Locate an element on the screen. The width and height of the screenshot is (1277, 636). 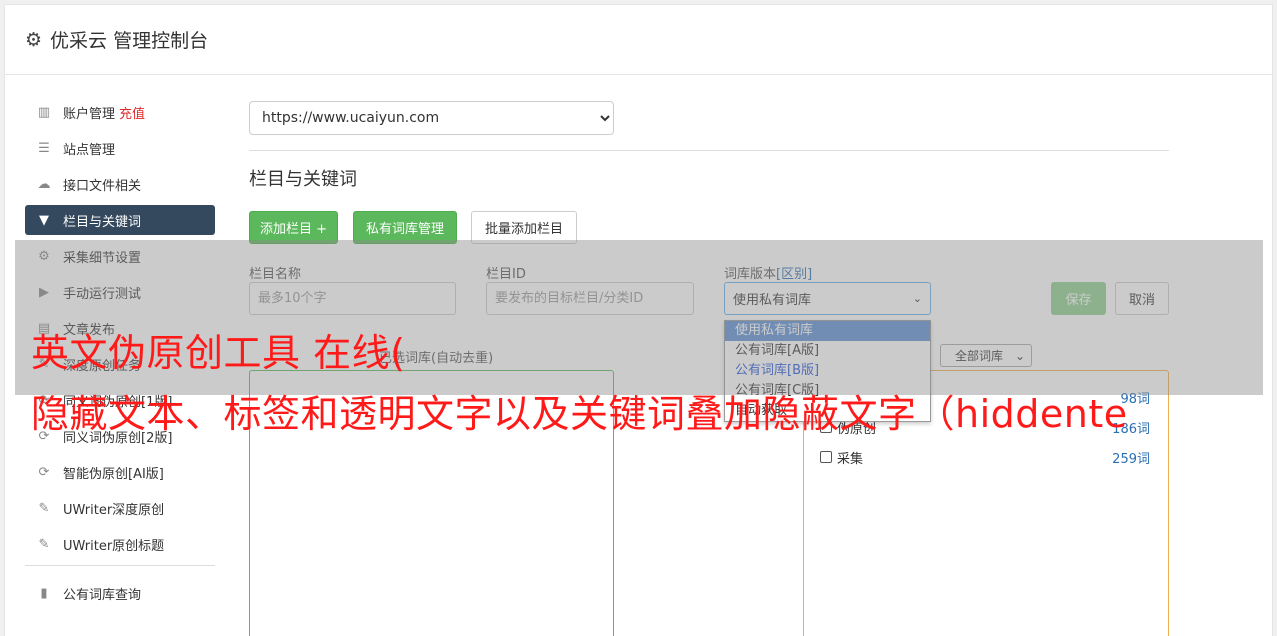
sidebar-divider is located at coordinates (120, 565).